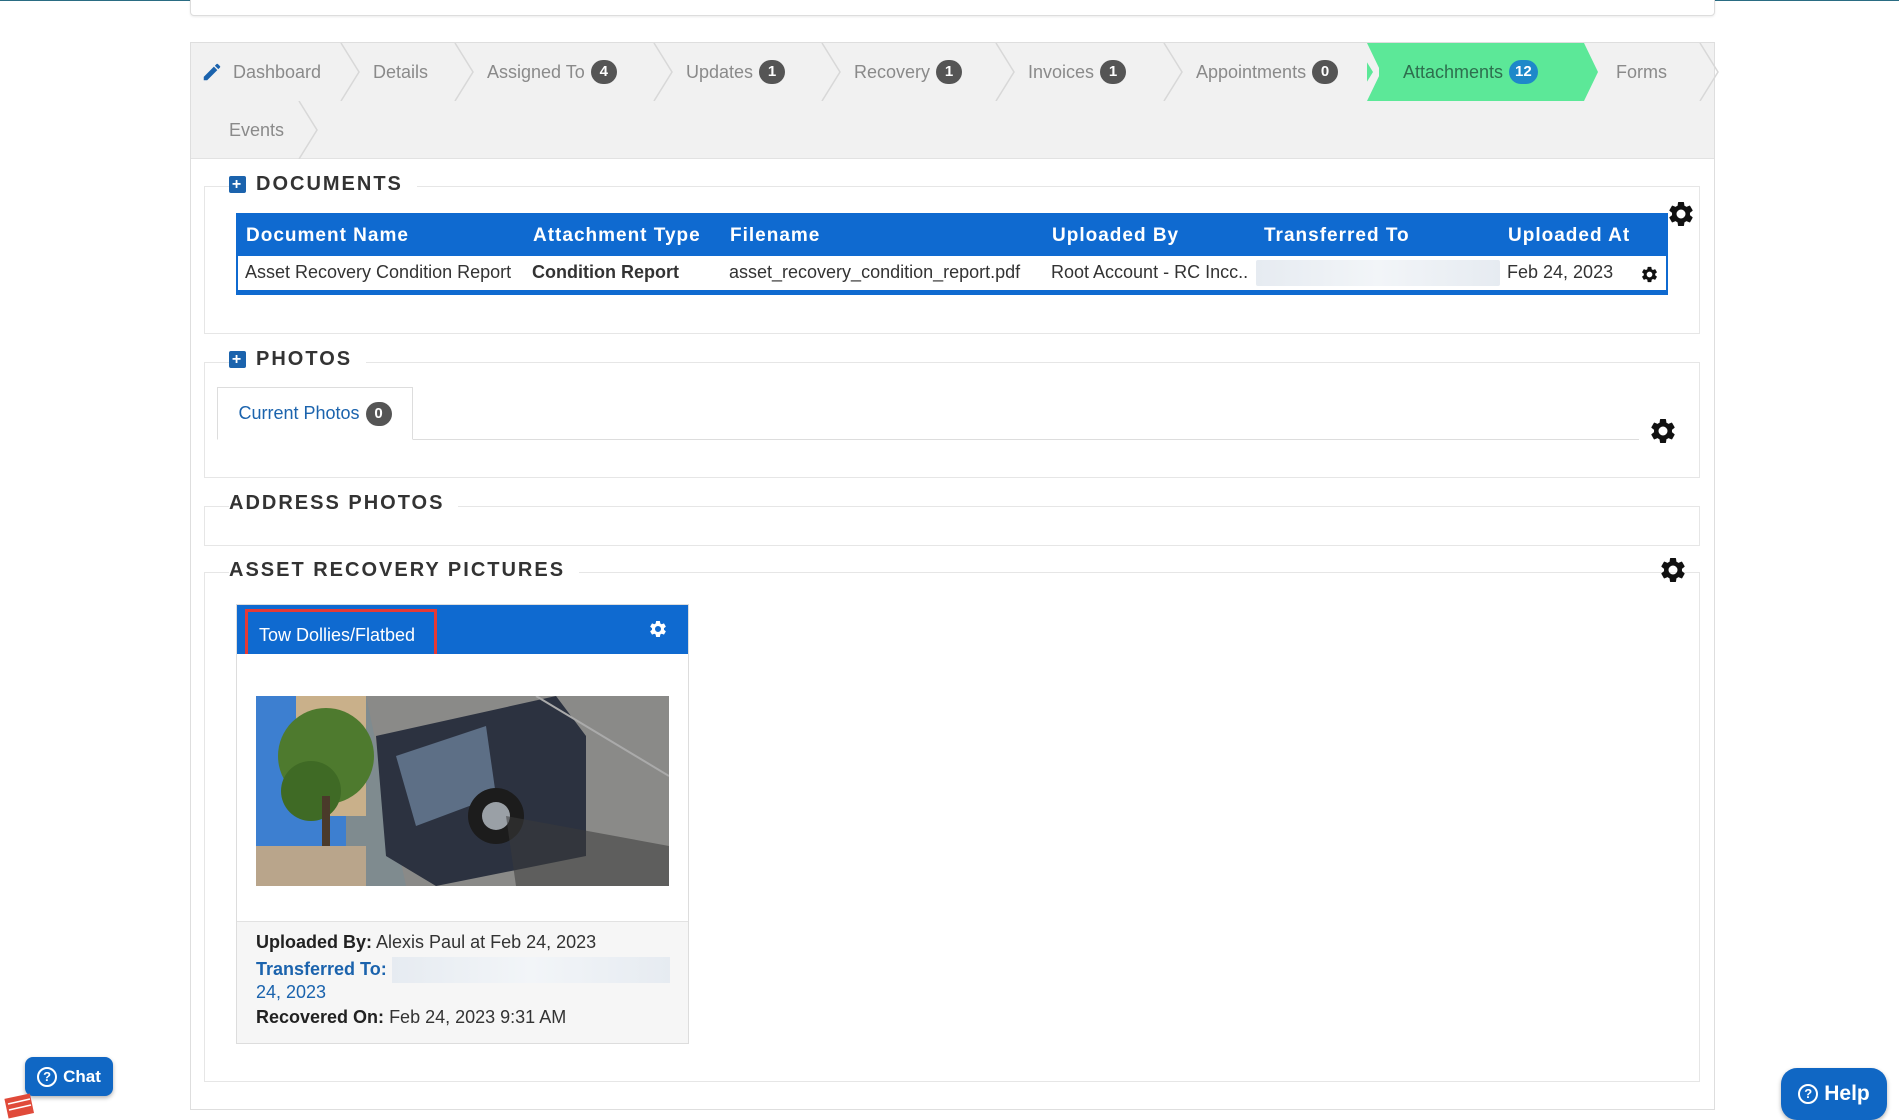  What do you see at coordinates (478, 1017) in the screenshot?
I see `meta-value: Feb 24, 2023 9:31 AM` at bounding box center [478, 1017].